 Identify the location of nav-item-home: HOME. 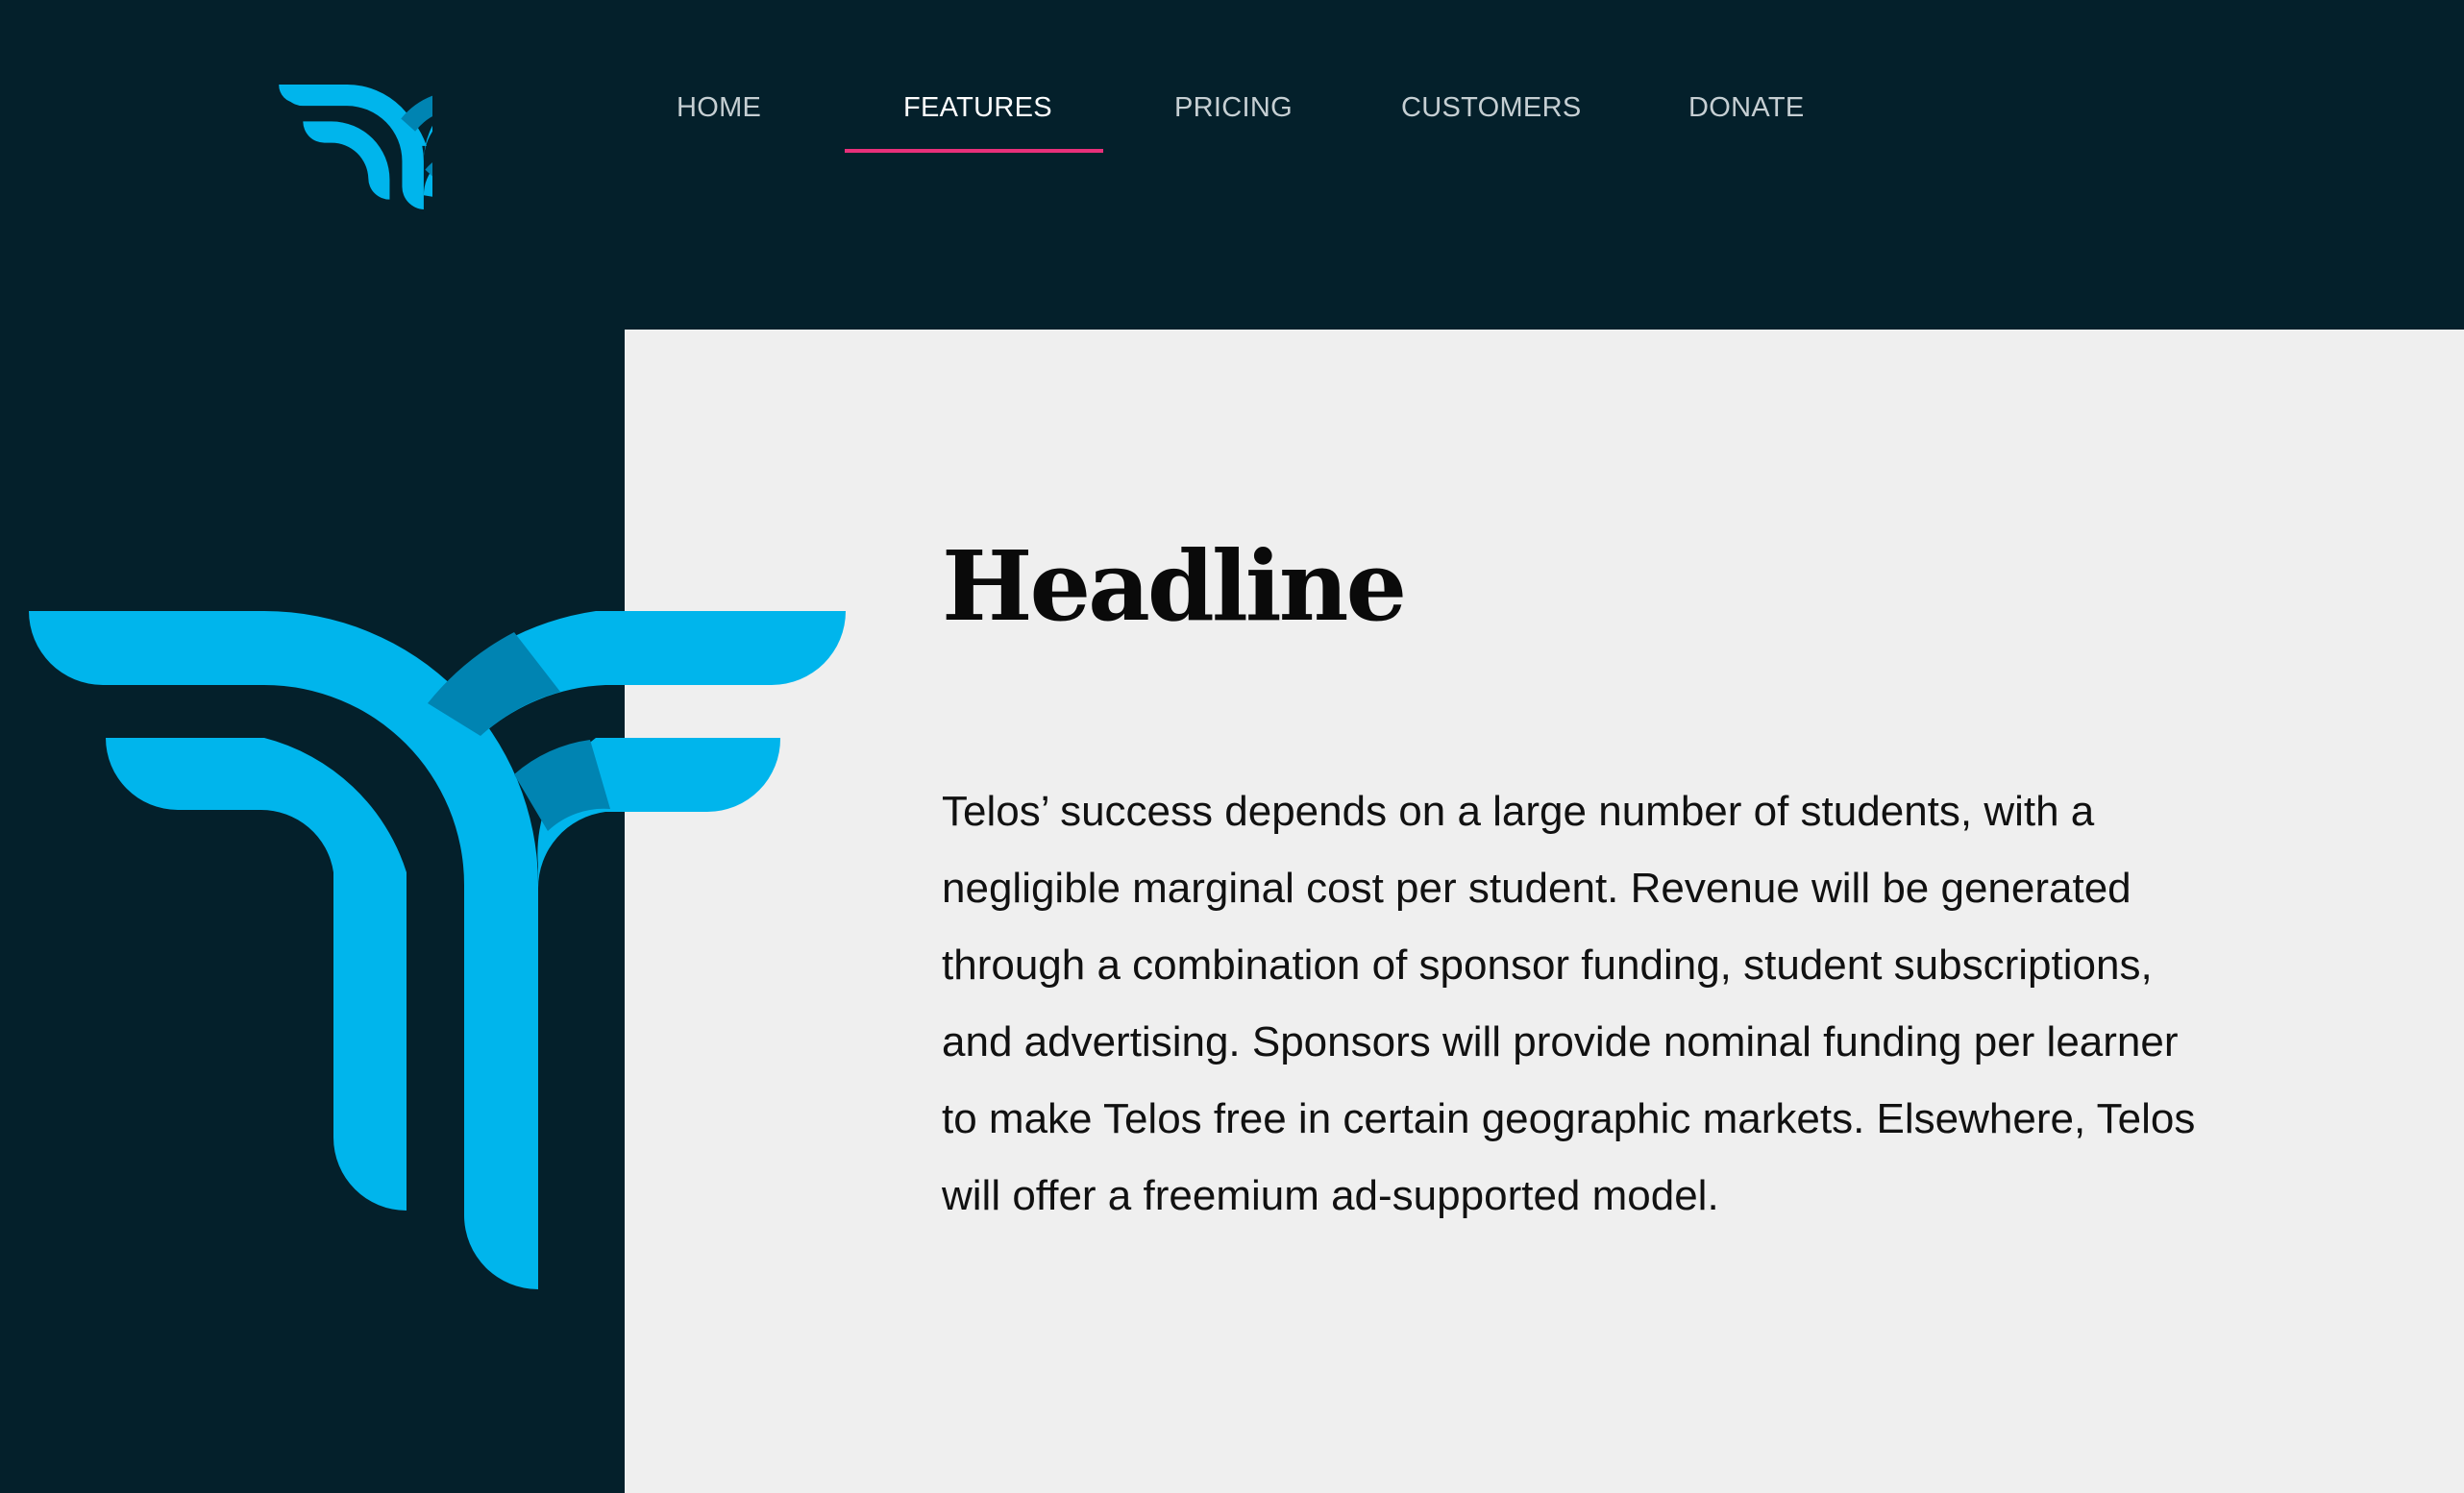
(719, 108).